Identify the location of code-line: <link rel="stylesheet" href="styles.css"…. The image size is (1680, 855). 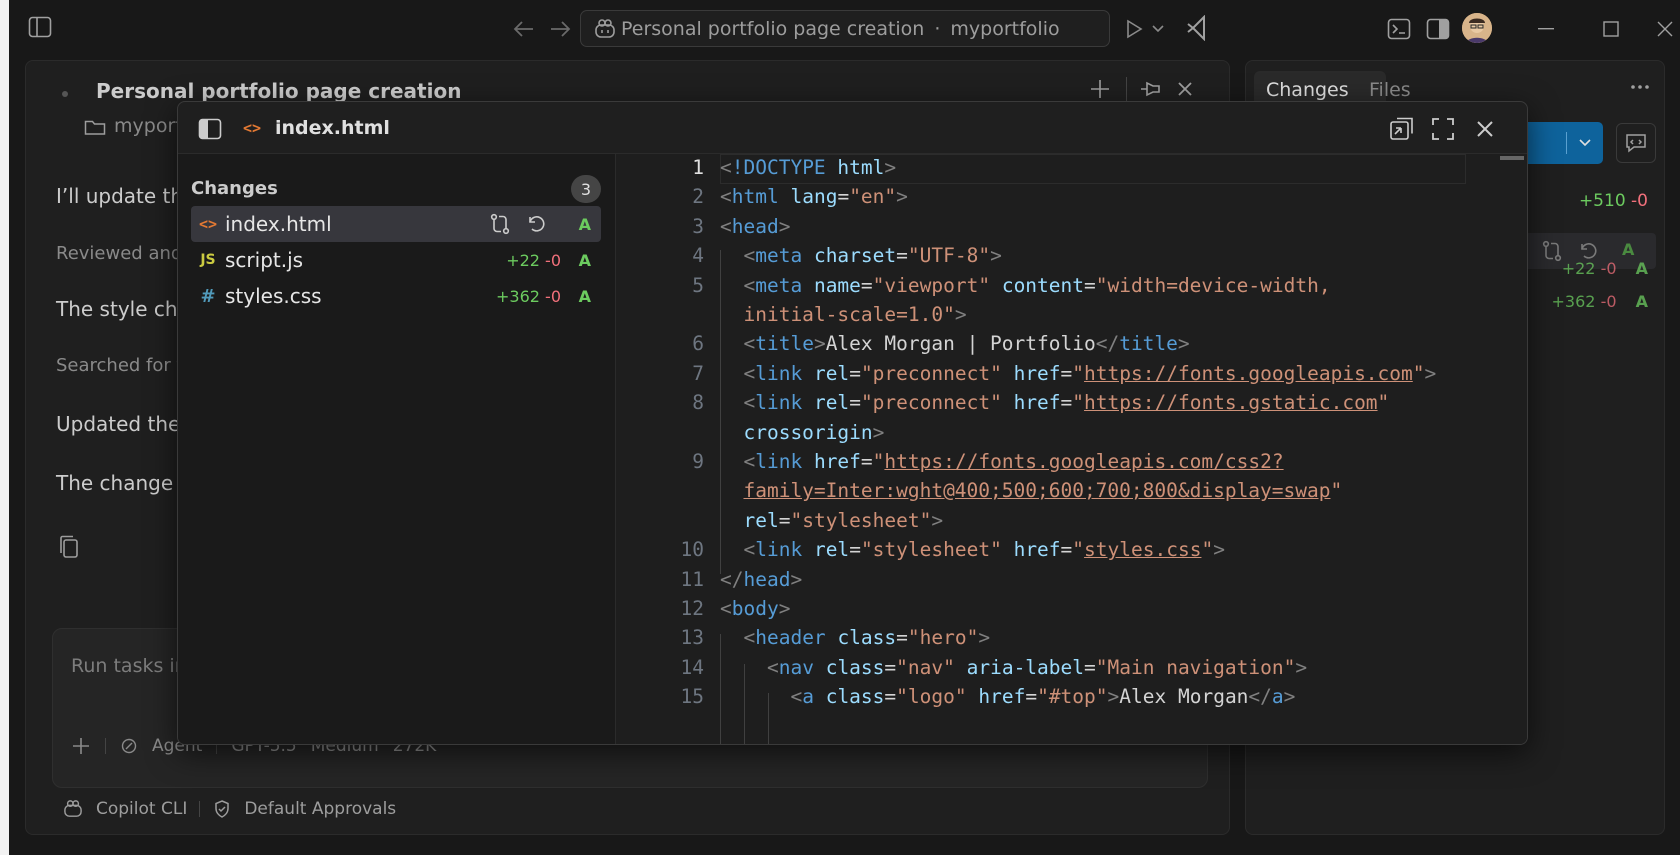
(972, 550).